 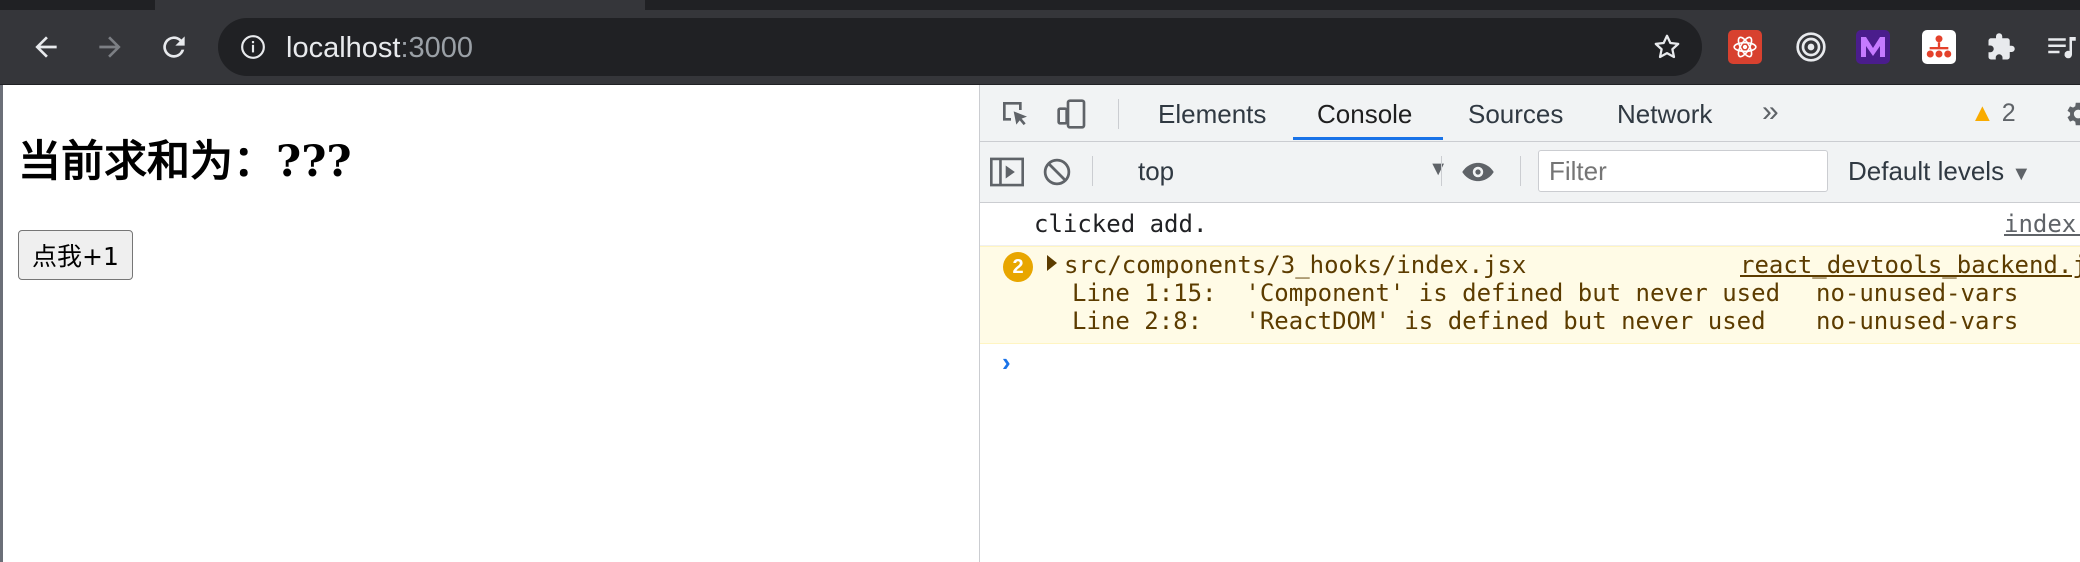 What do you see at coordinates (1478, 172) in the screenshot?
I see `live-expression-eye-icon` at bounding box center [1478, 172].